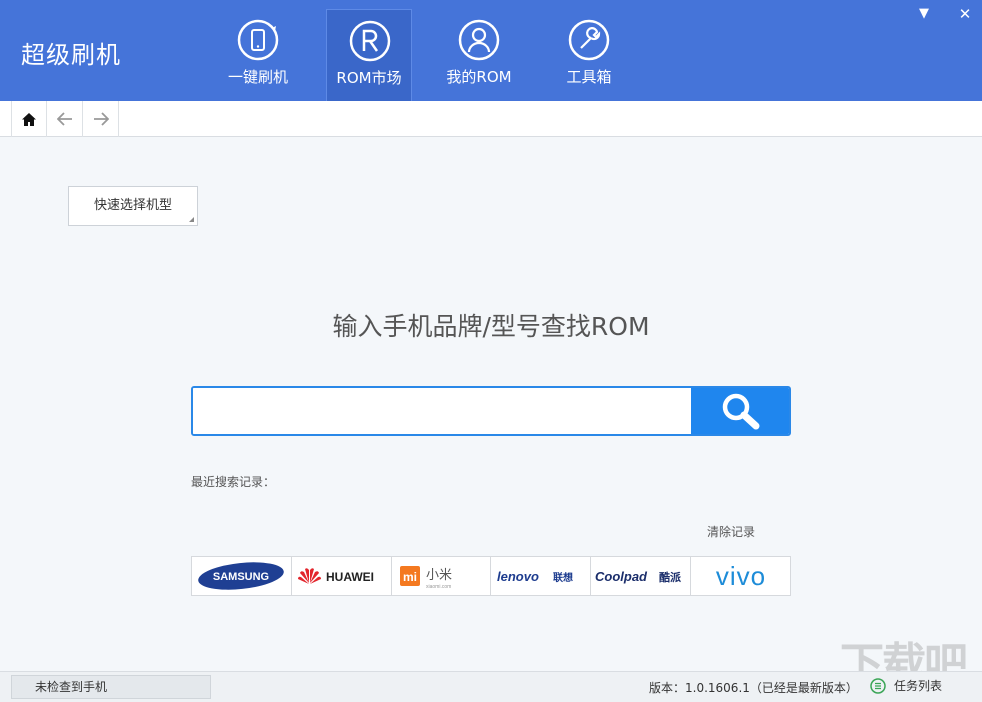  Describe the element at coordinates (518, 576) in the screenshot. I see `svg-text: lenovo` at that location.